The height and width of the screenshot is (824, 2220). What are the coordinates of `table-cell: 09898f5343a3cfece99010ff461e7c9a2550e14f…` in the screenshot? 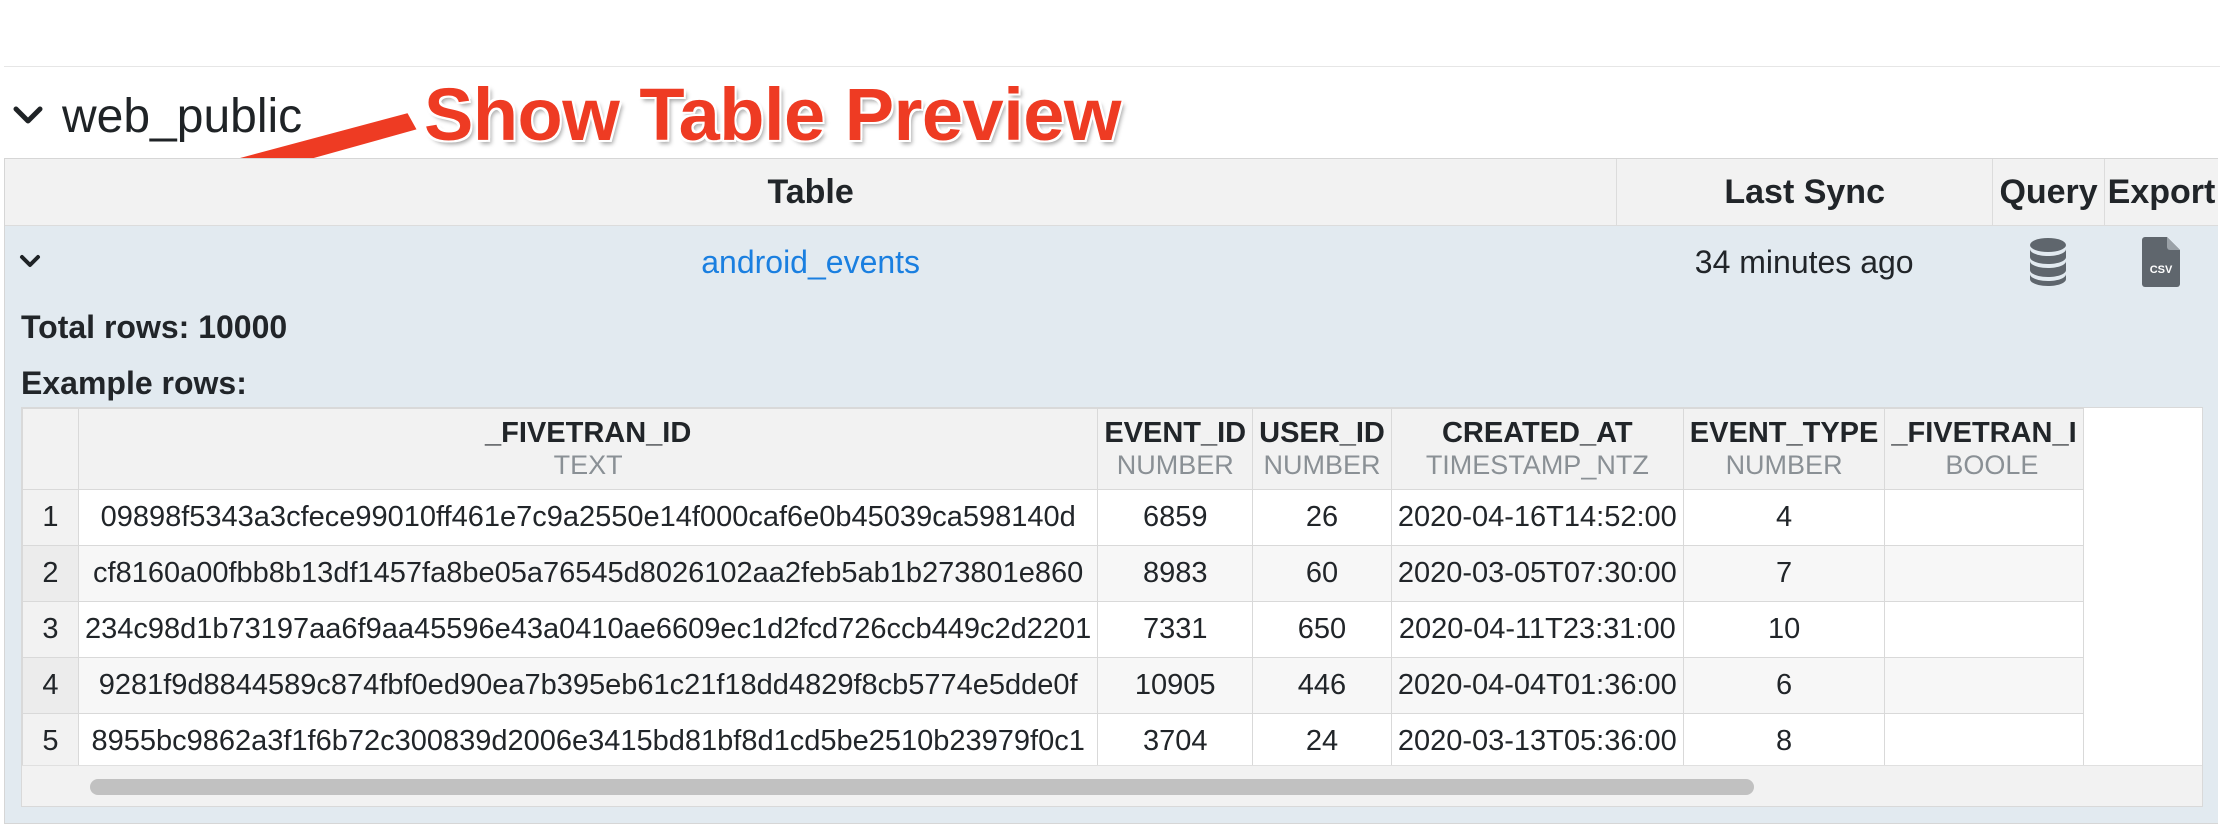 It's located at (588, 517).